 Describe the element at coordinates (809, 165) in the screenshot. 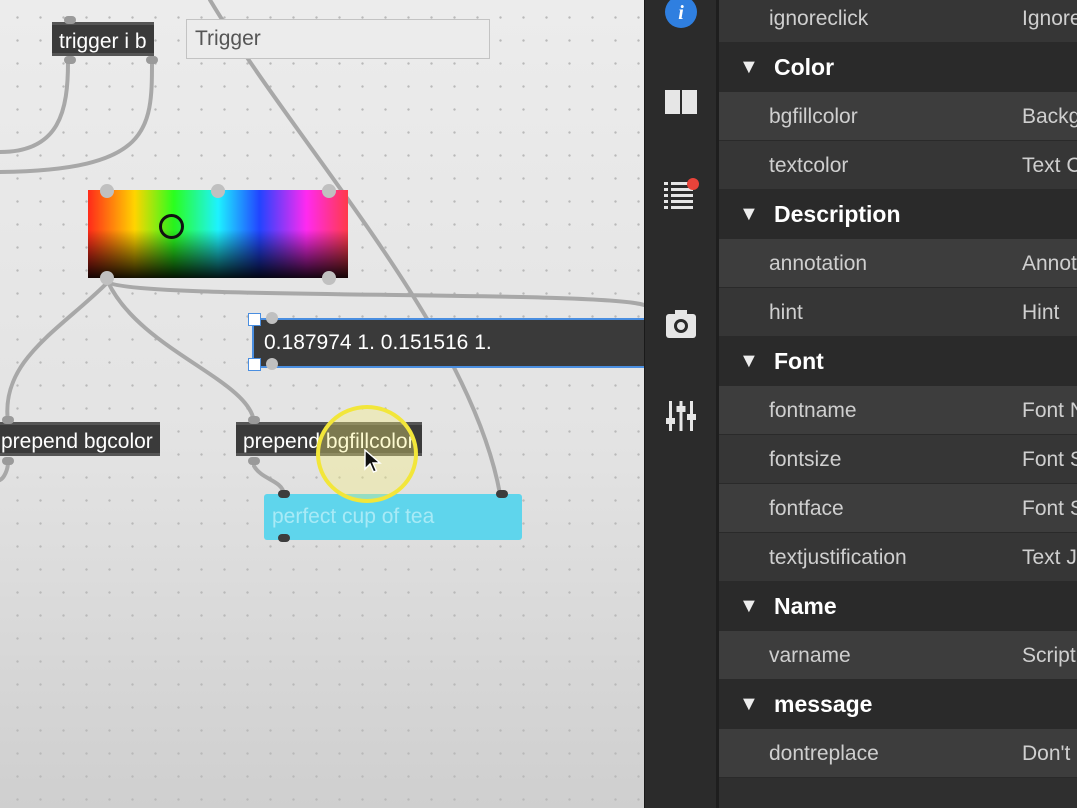

I see `attribute-name: textcolor` at that location.